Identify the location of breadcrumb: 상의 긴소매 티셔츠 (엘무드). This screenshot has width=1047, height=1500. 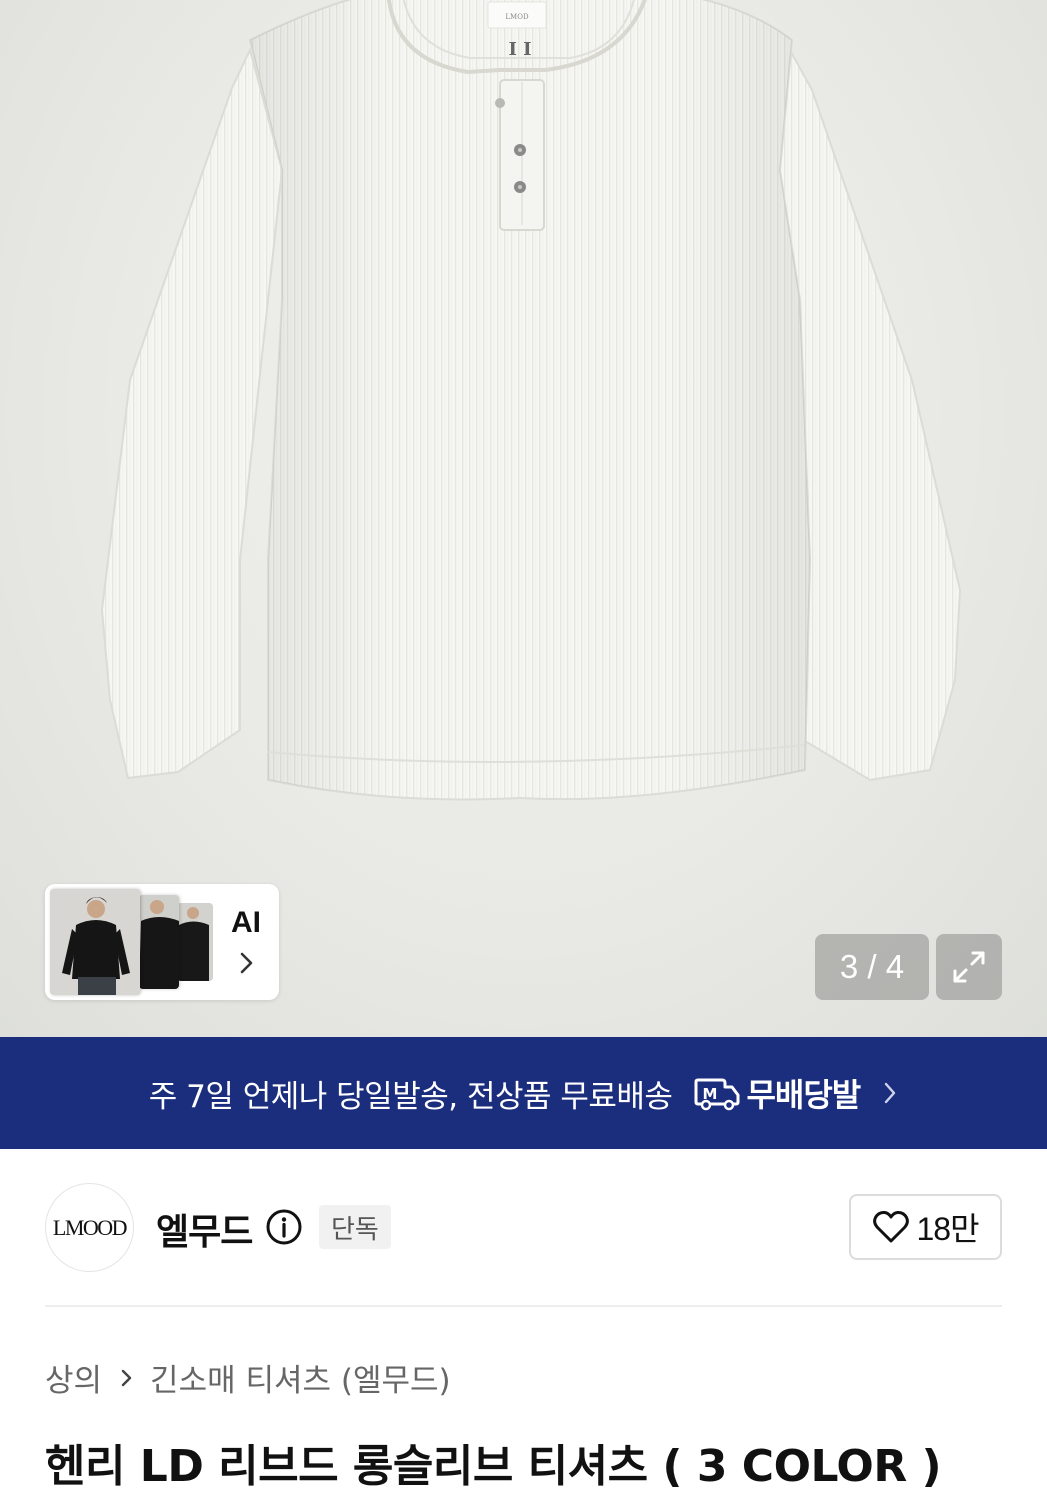
(248, 1377).